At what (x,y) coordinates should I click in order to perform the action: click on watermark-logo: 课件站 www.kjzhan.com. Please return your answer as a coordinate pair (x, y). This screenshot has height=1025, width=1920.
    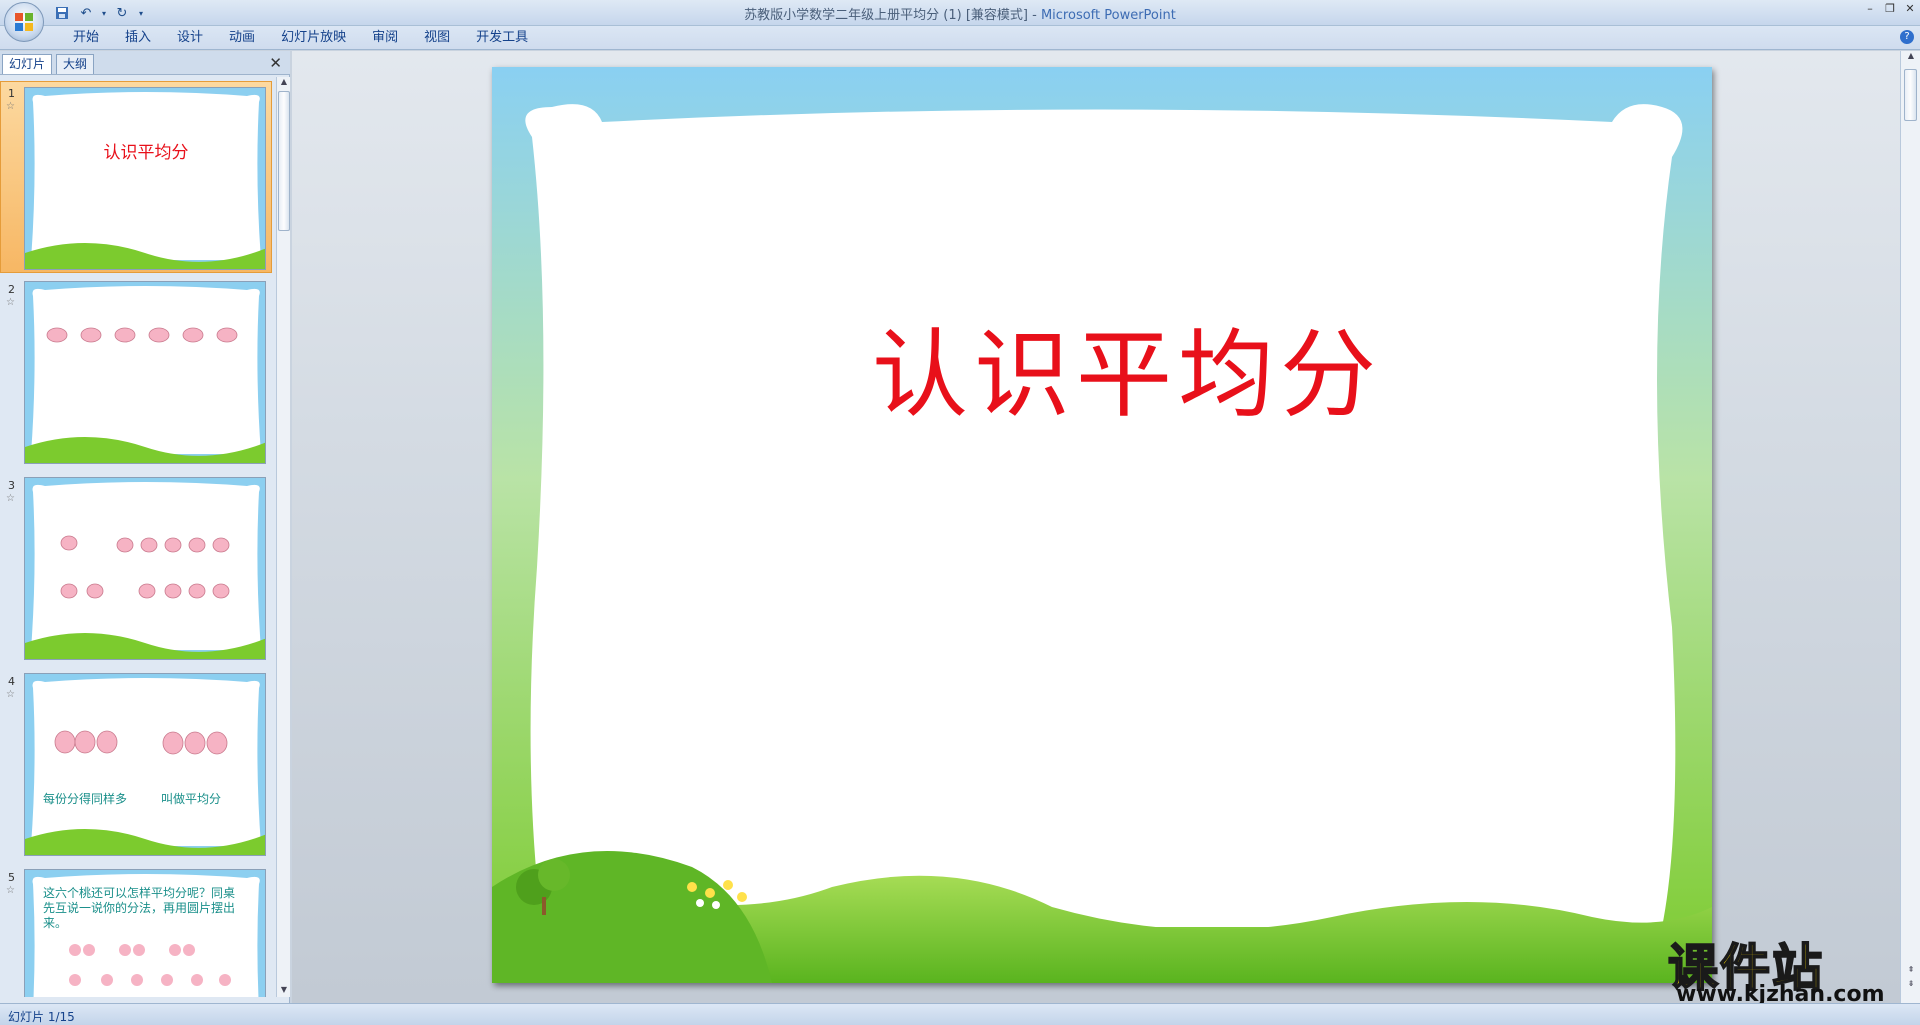
    Looking at the image, I should click on (1781, 968).